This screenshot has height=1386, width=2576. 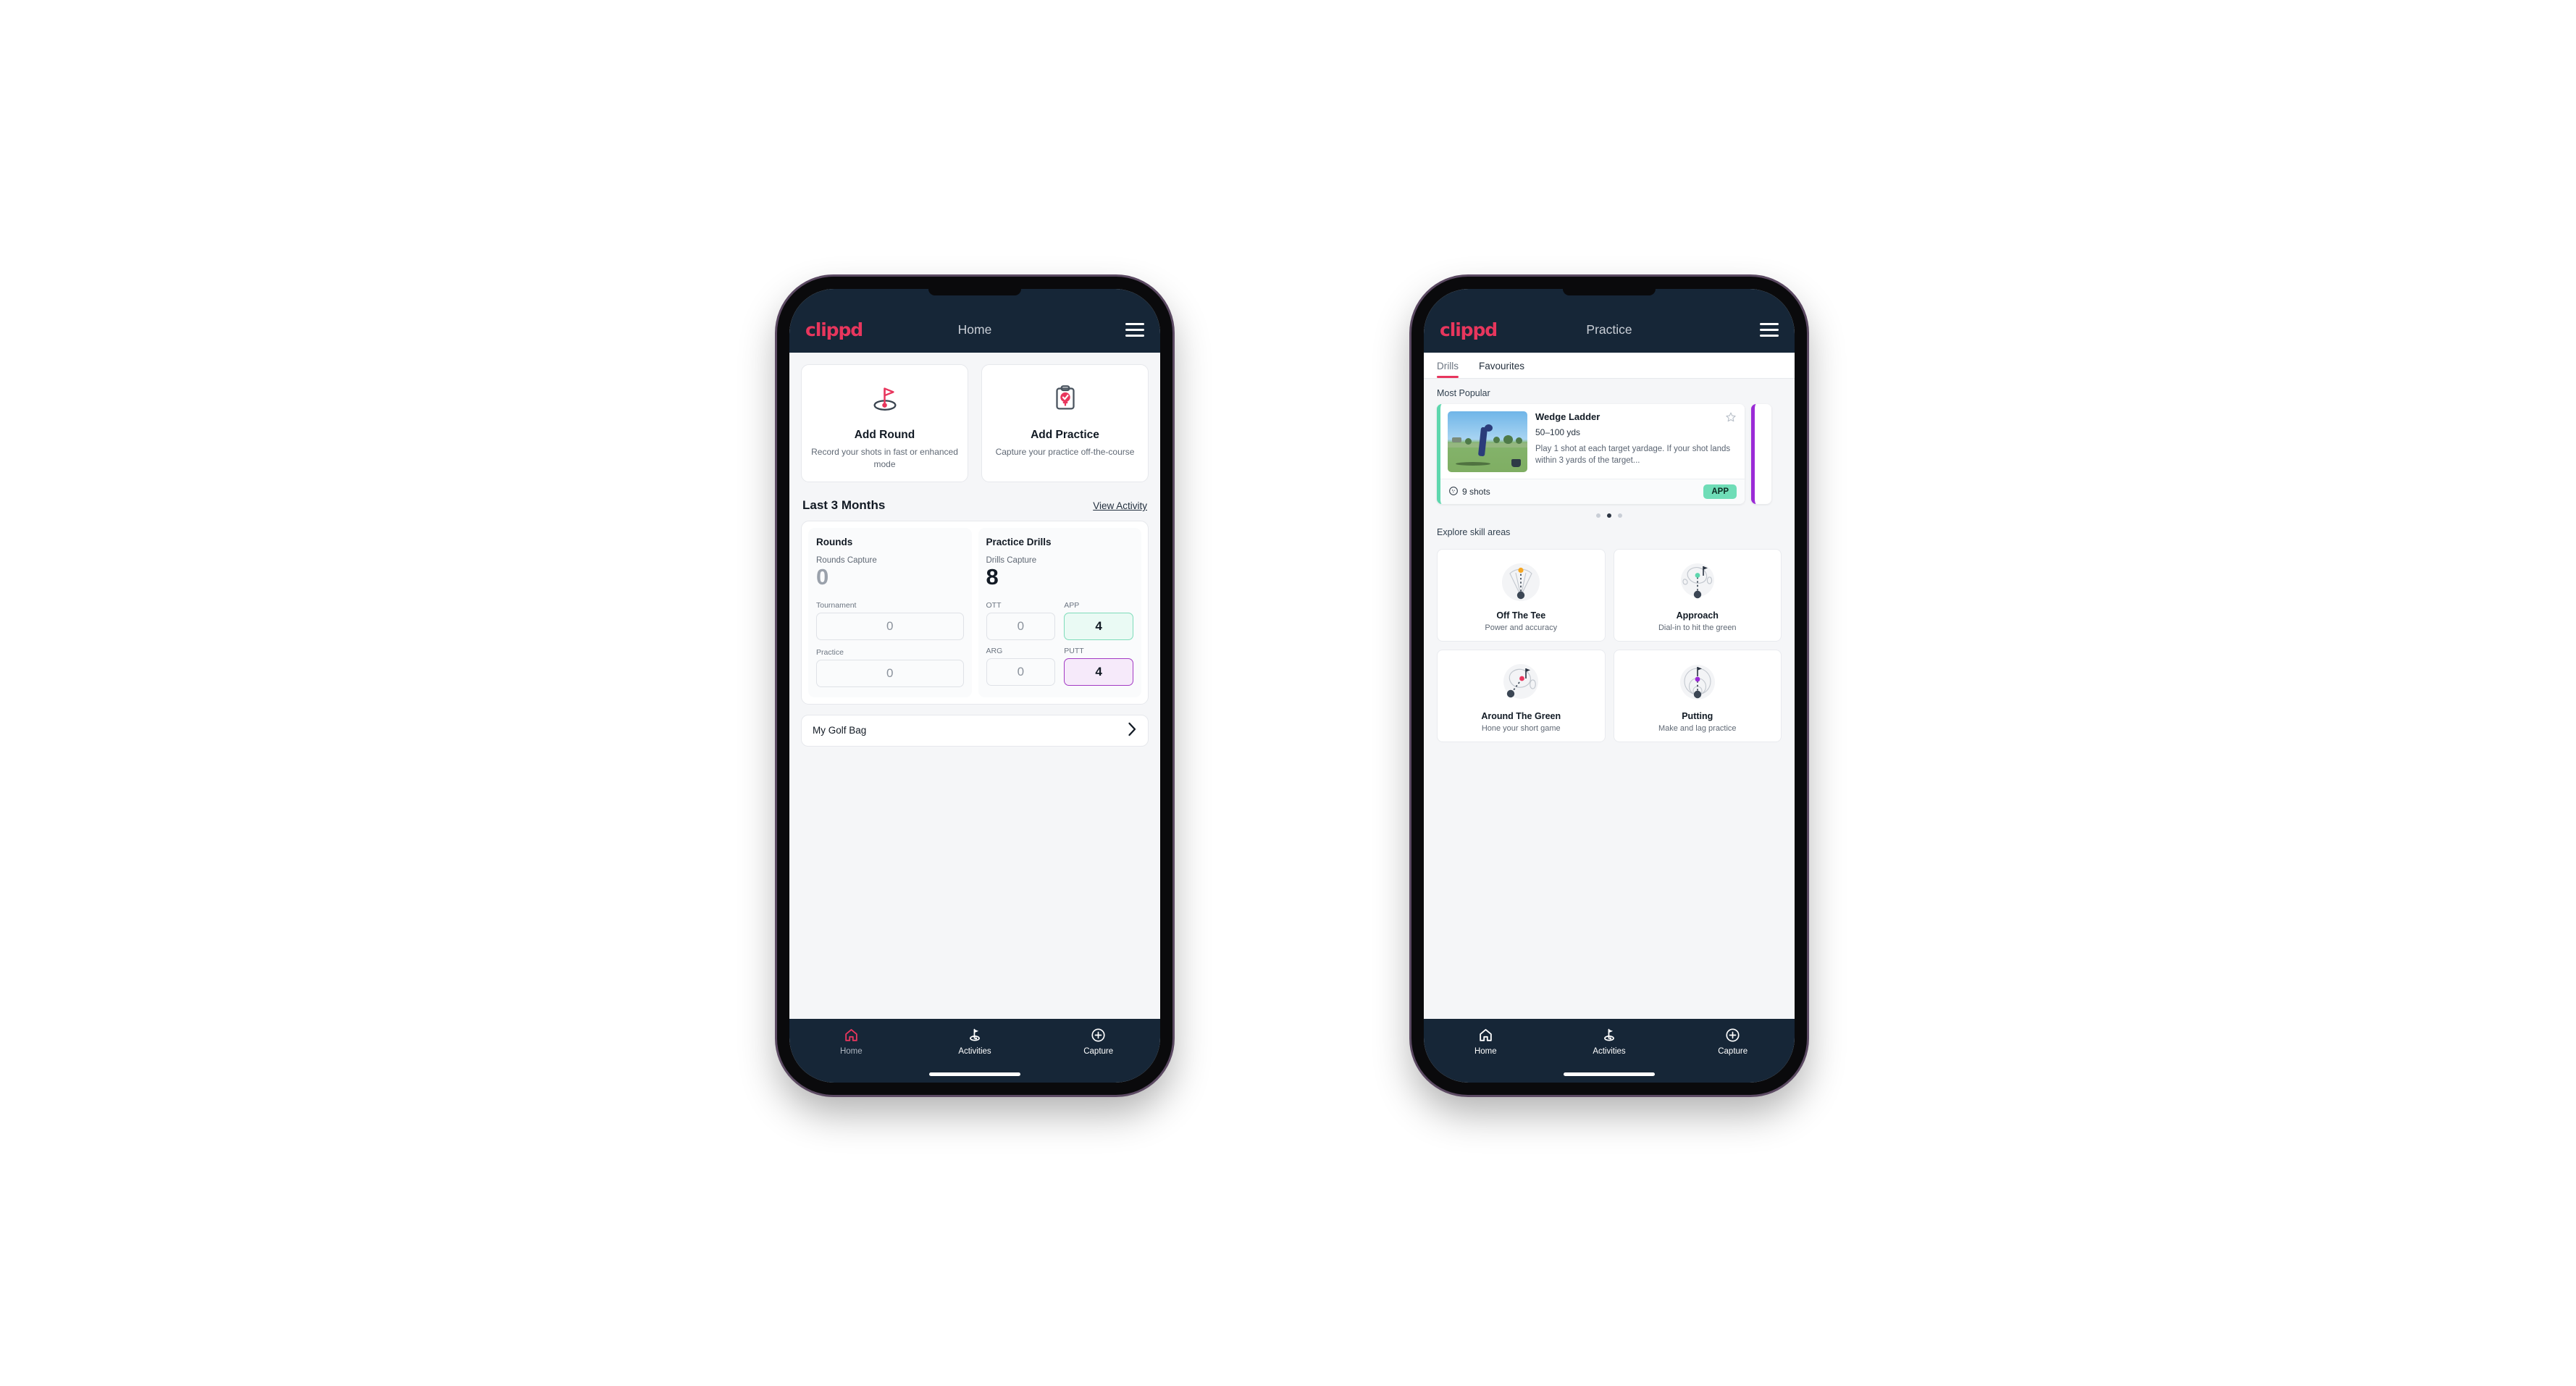 What do you see at coordinates (974, 501) in the screenshot?
I see `last-3-months-header: Last 3 Months View Activity` at bounding box center [974, 501].